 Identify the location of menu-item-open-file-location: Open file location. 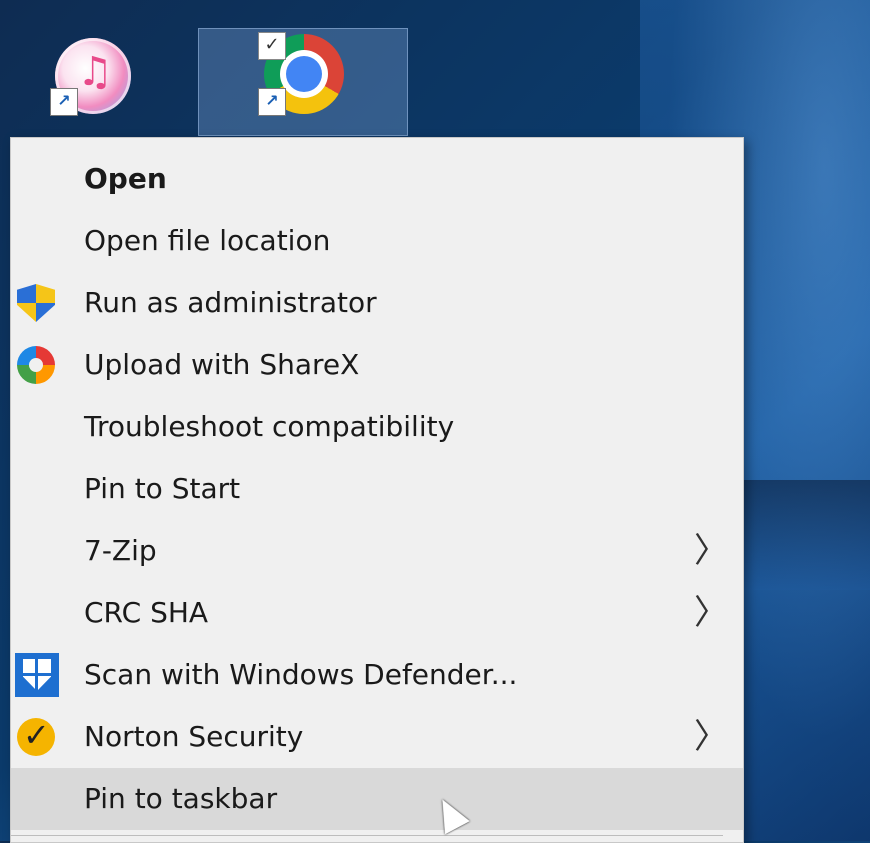
(377, 241).